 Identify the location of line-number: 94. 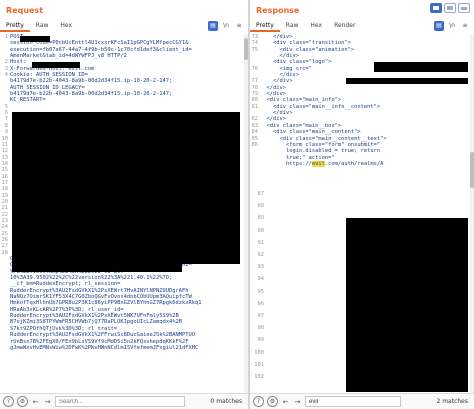
(261, 279).